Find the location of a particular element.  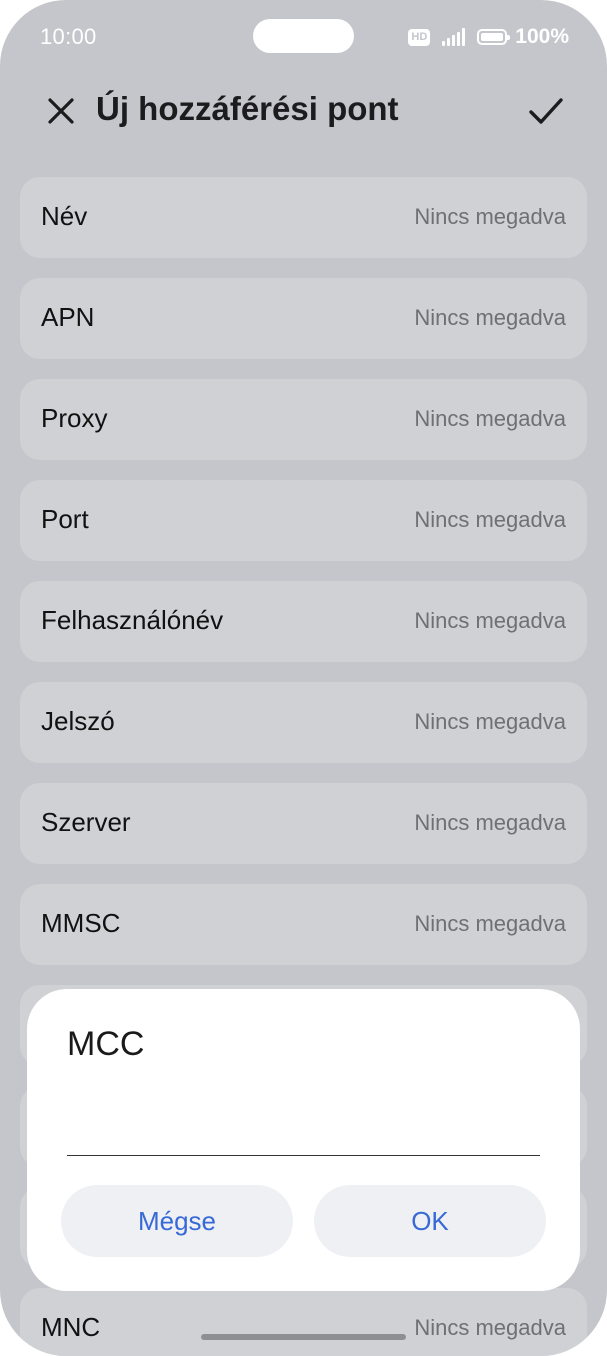

home-indicator is located at coordinates (303, 1337).